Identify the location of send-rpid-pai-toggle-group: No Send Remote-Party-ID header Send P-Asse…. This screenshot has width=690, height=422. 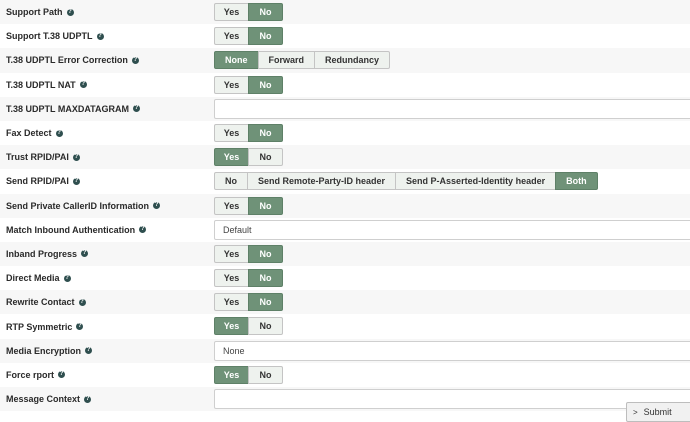
(406, 181).